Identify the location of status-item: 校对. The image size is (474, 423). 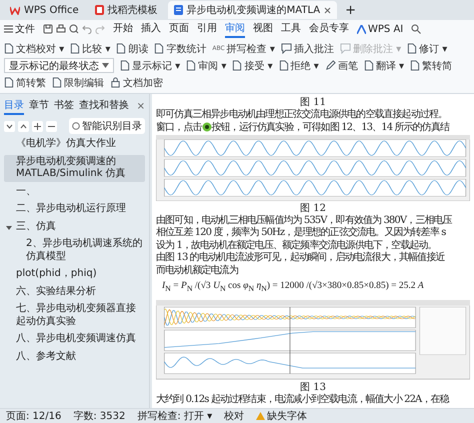
(234, 416).